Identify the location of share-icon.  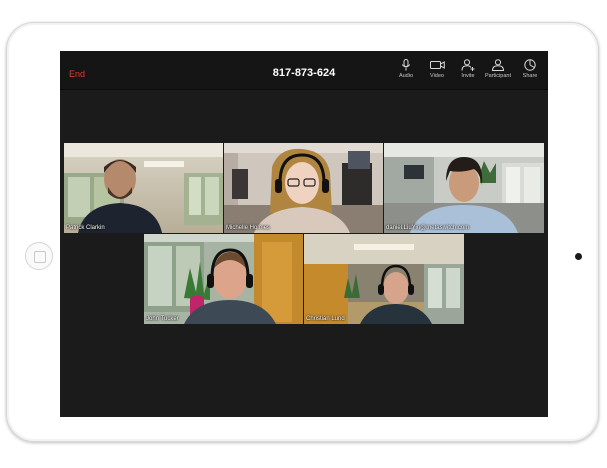
(530, 65).